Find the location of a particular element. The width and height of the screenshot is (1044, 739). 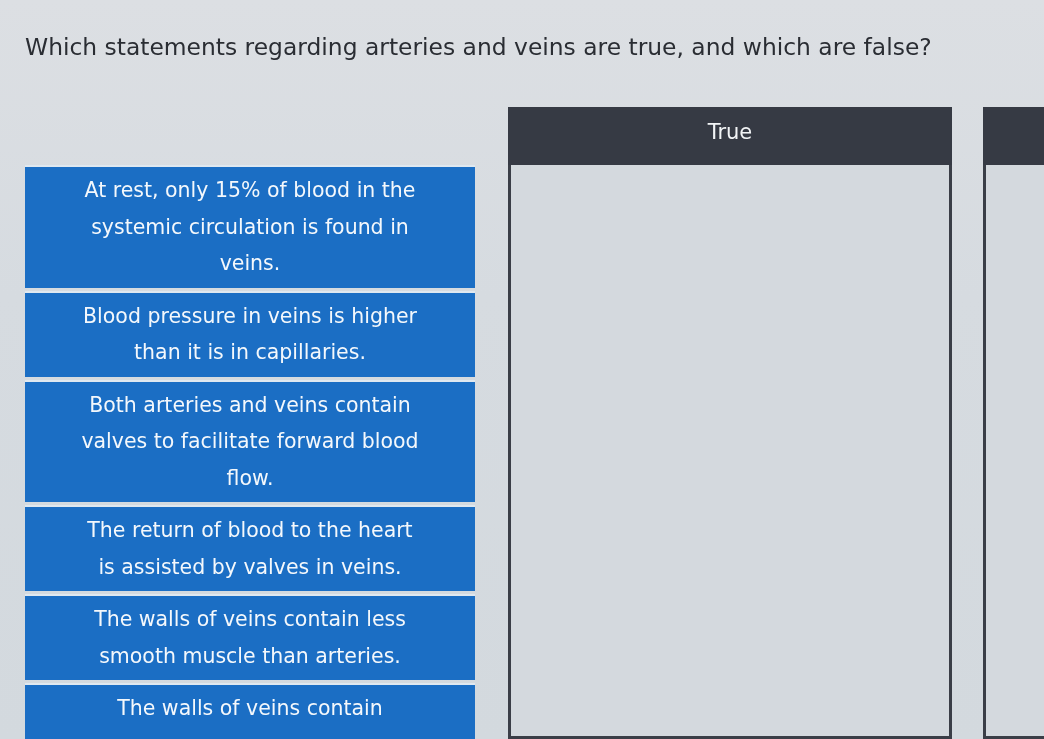

statement-card: Blood pressure in veins is higher than it is in capillaries. is located at coordinates (250, 333).